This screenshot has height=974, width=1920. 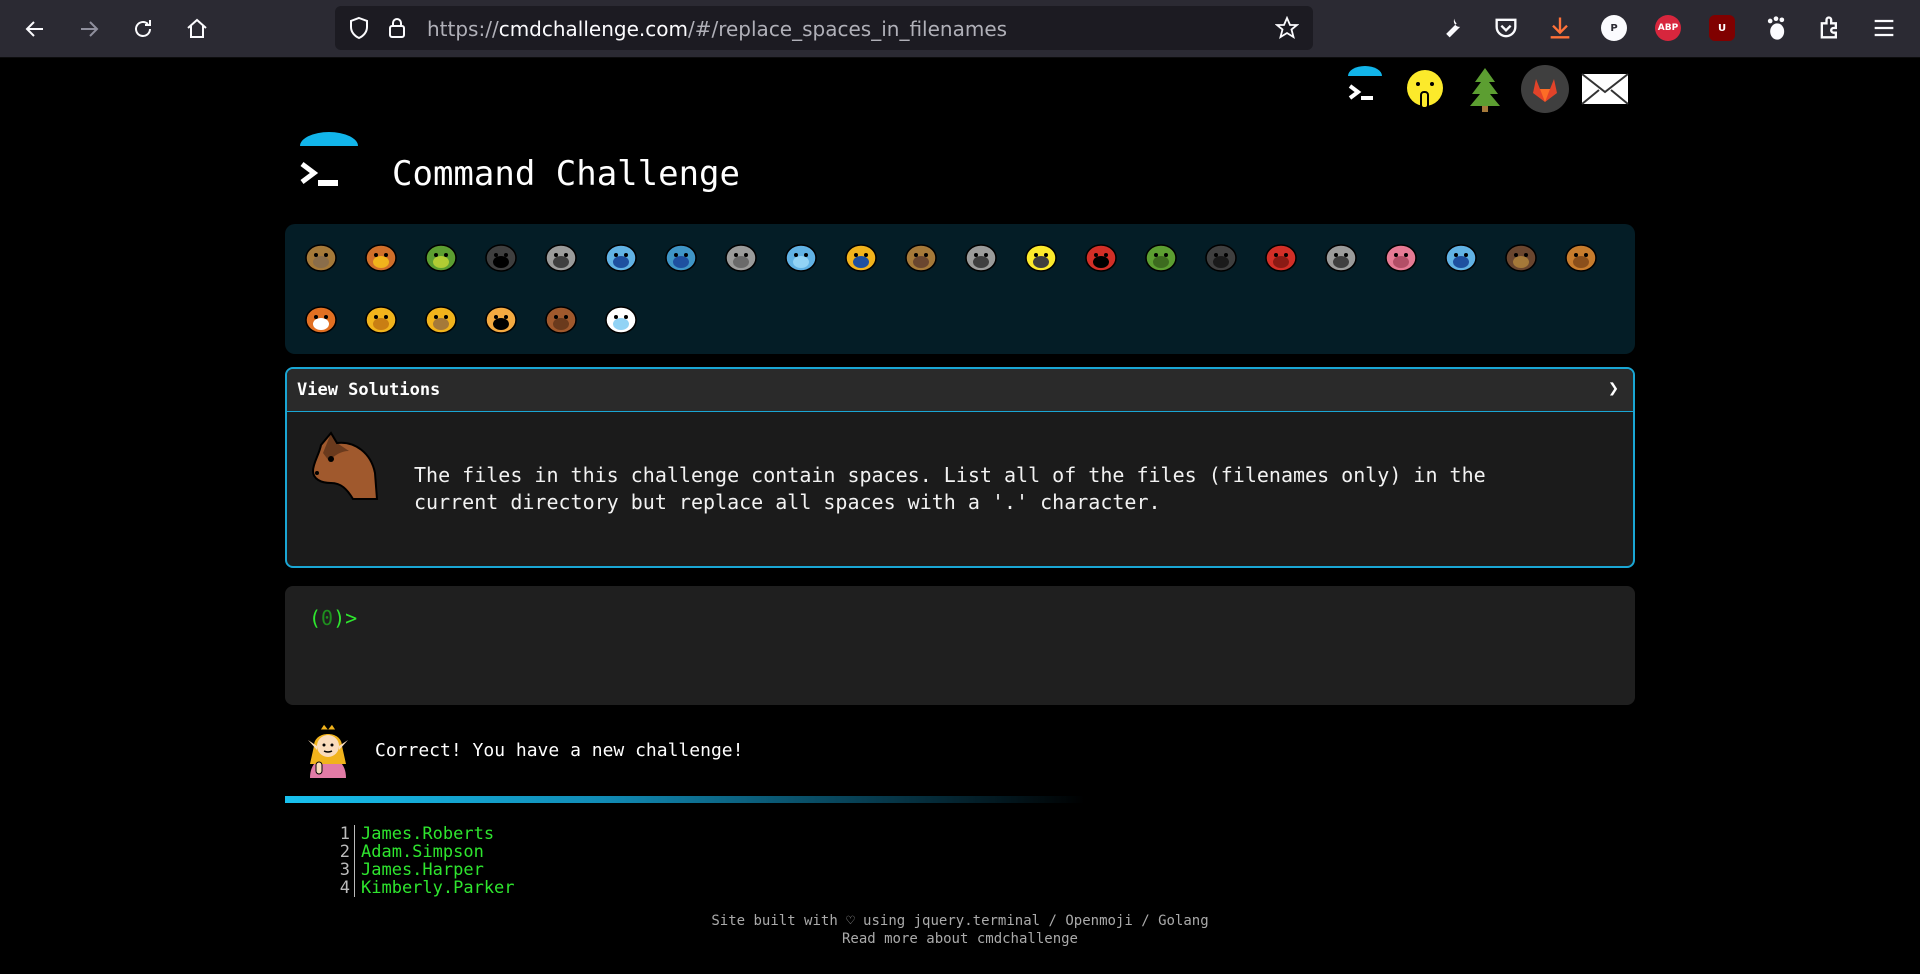 I want to click on reload-icon, so click(x=143, y=28).